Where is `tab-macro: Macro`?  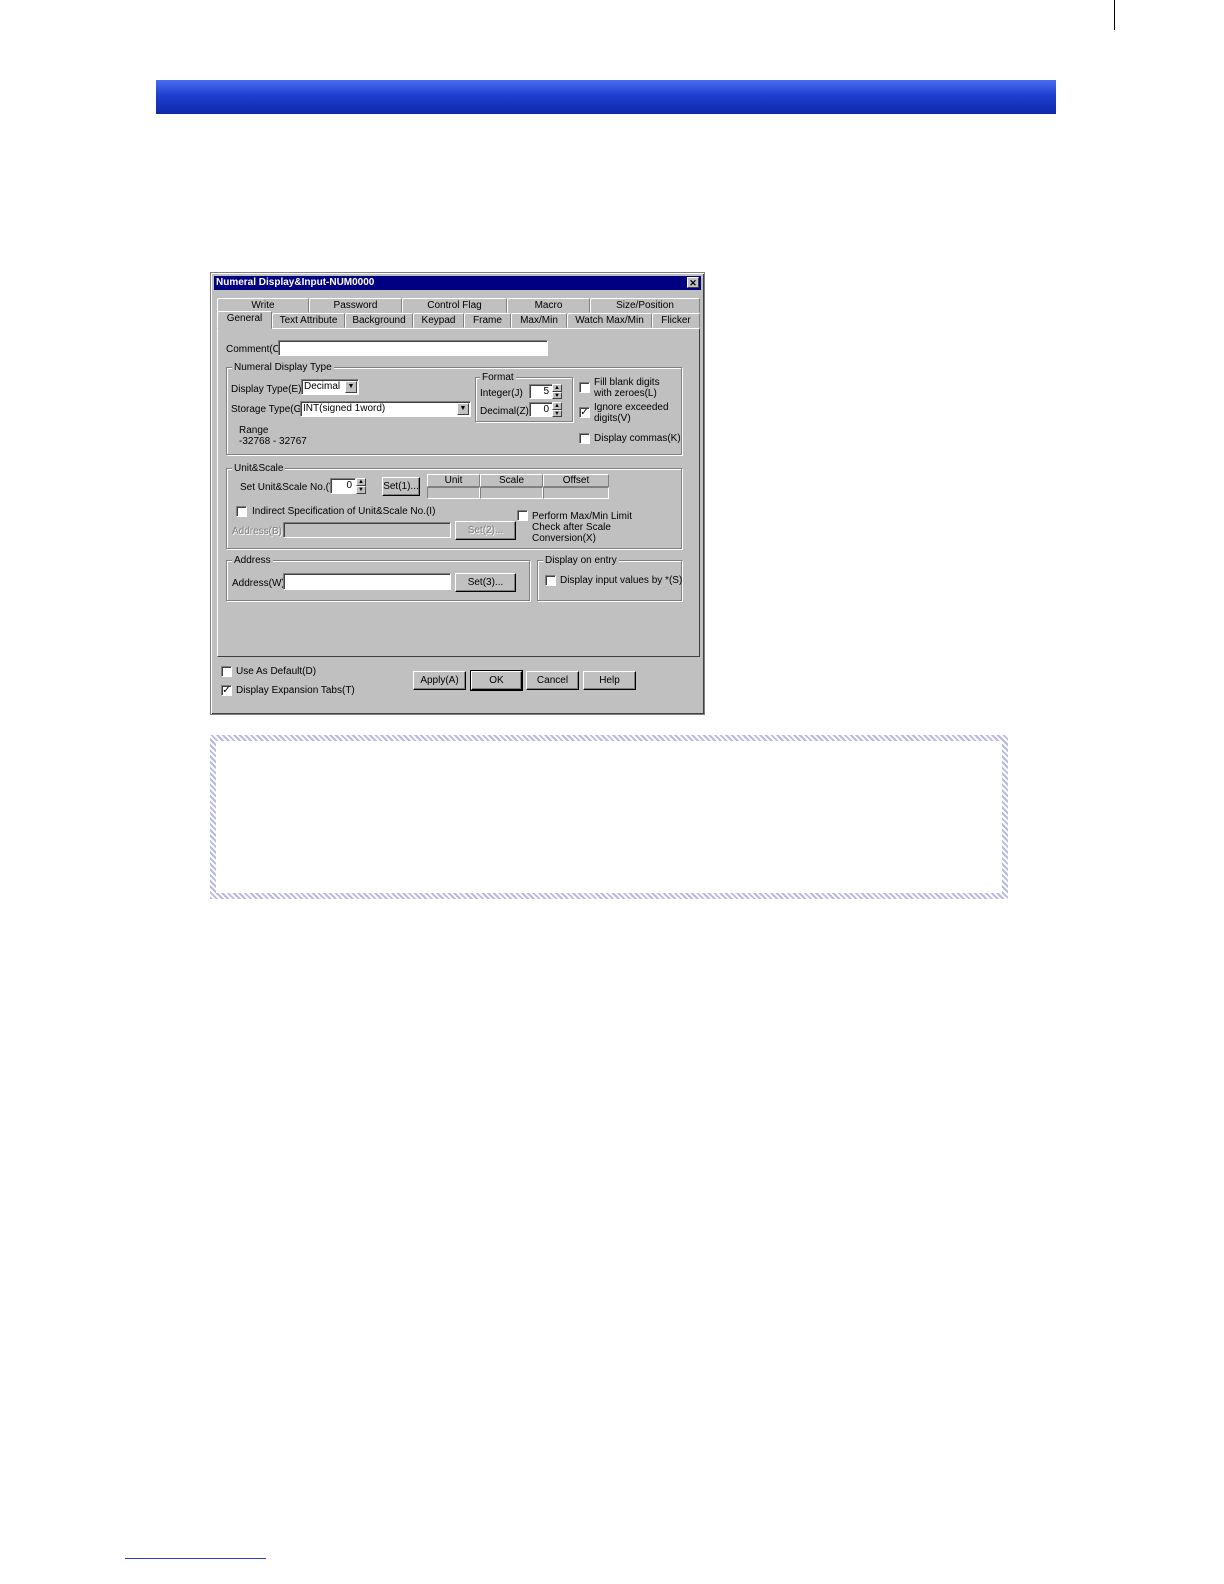 tab-macro: Macro is located at coordinates (548, 305).